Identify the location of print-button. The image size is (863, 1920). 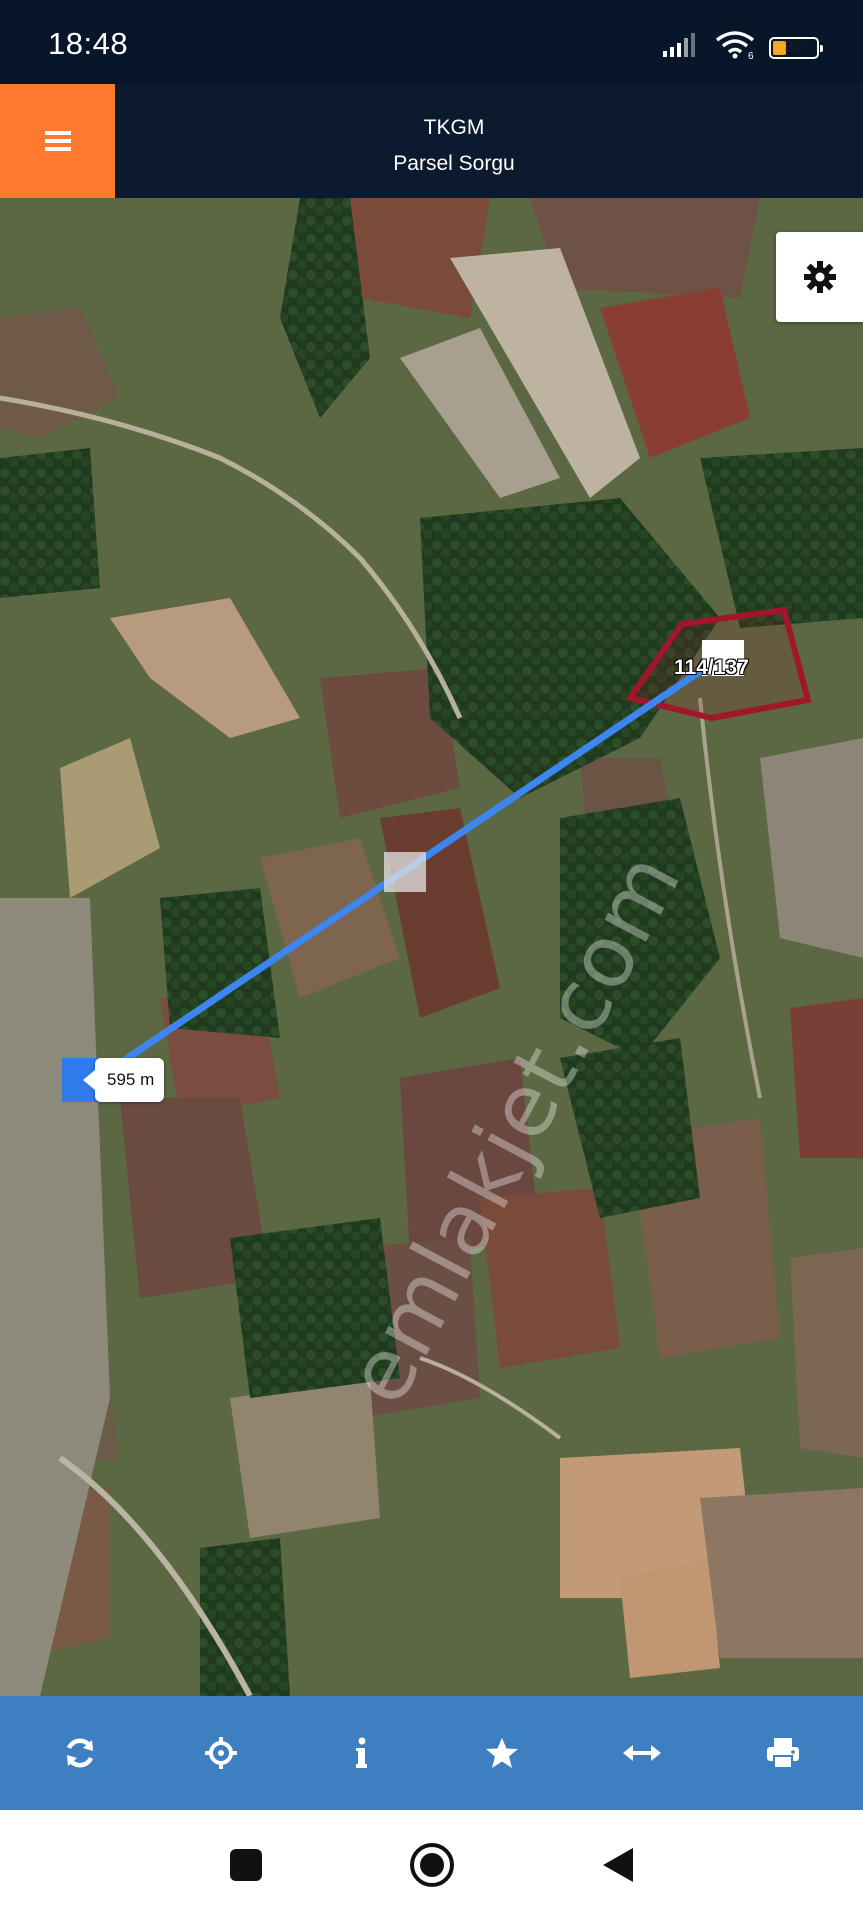
(783, 1753).